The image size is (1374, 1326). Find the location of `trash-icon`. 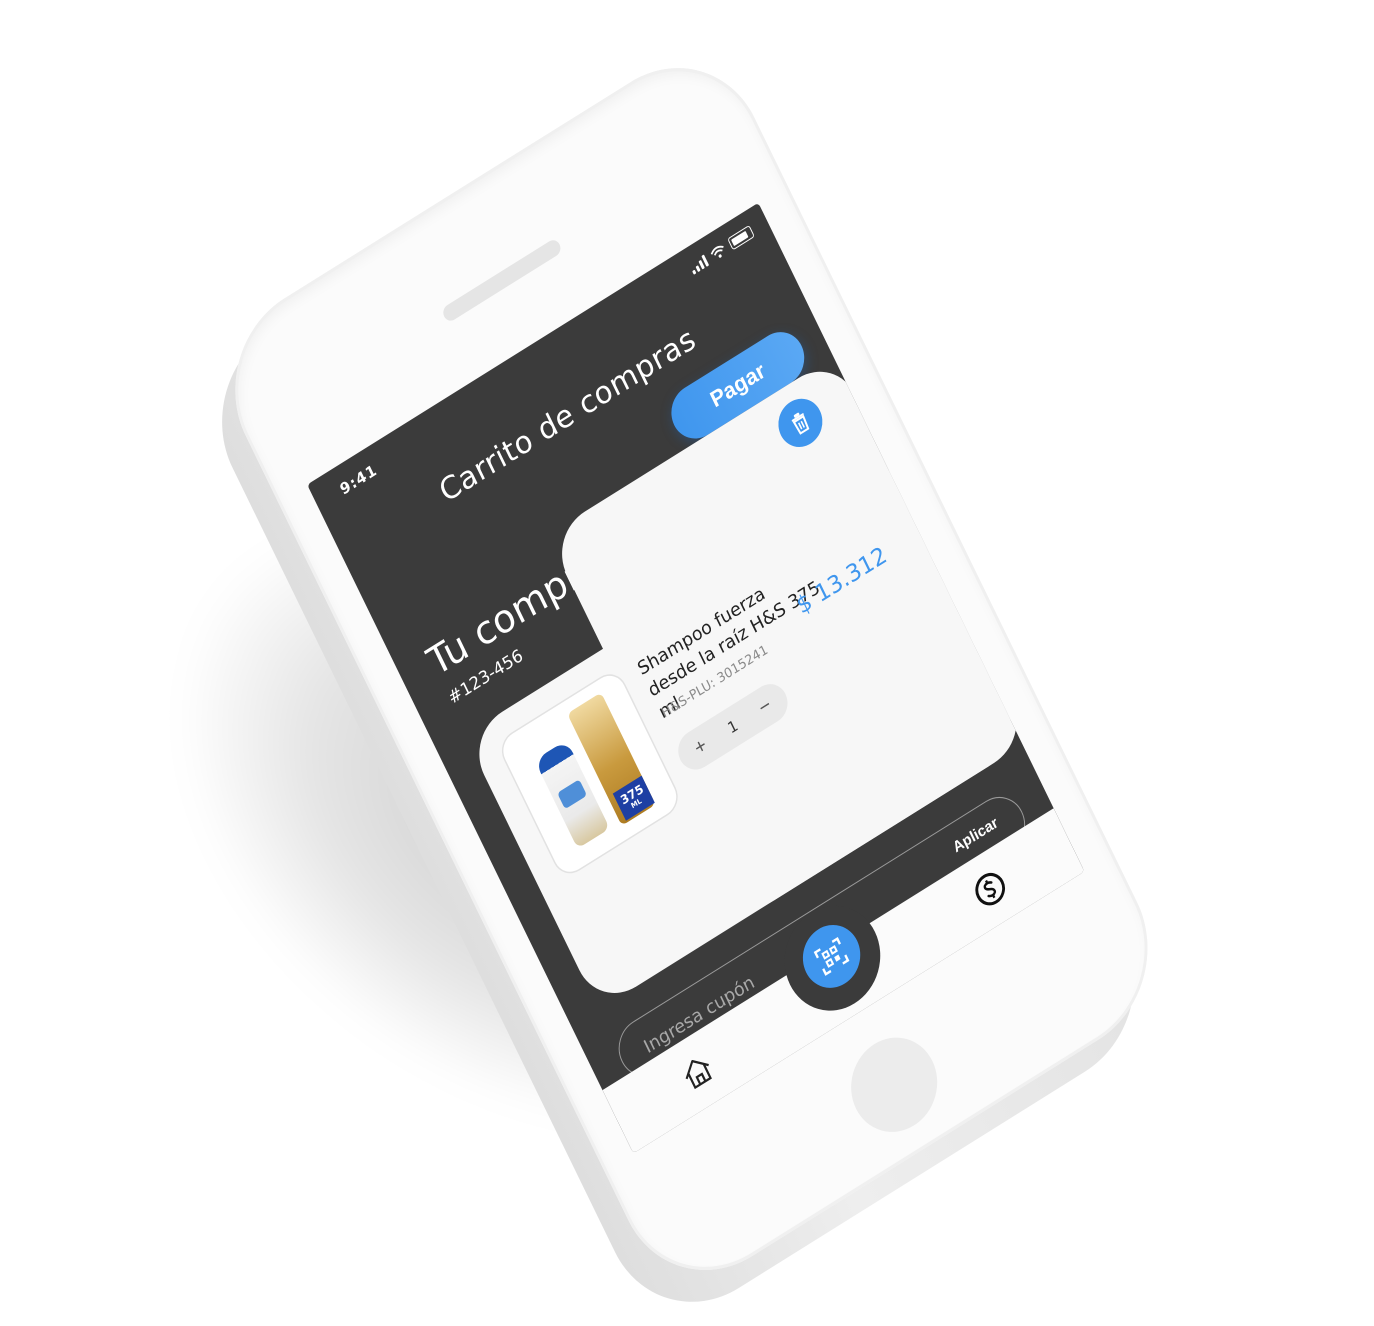

trash-icon is located at coordinates (800, 423).